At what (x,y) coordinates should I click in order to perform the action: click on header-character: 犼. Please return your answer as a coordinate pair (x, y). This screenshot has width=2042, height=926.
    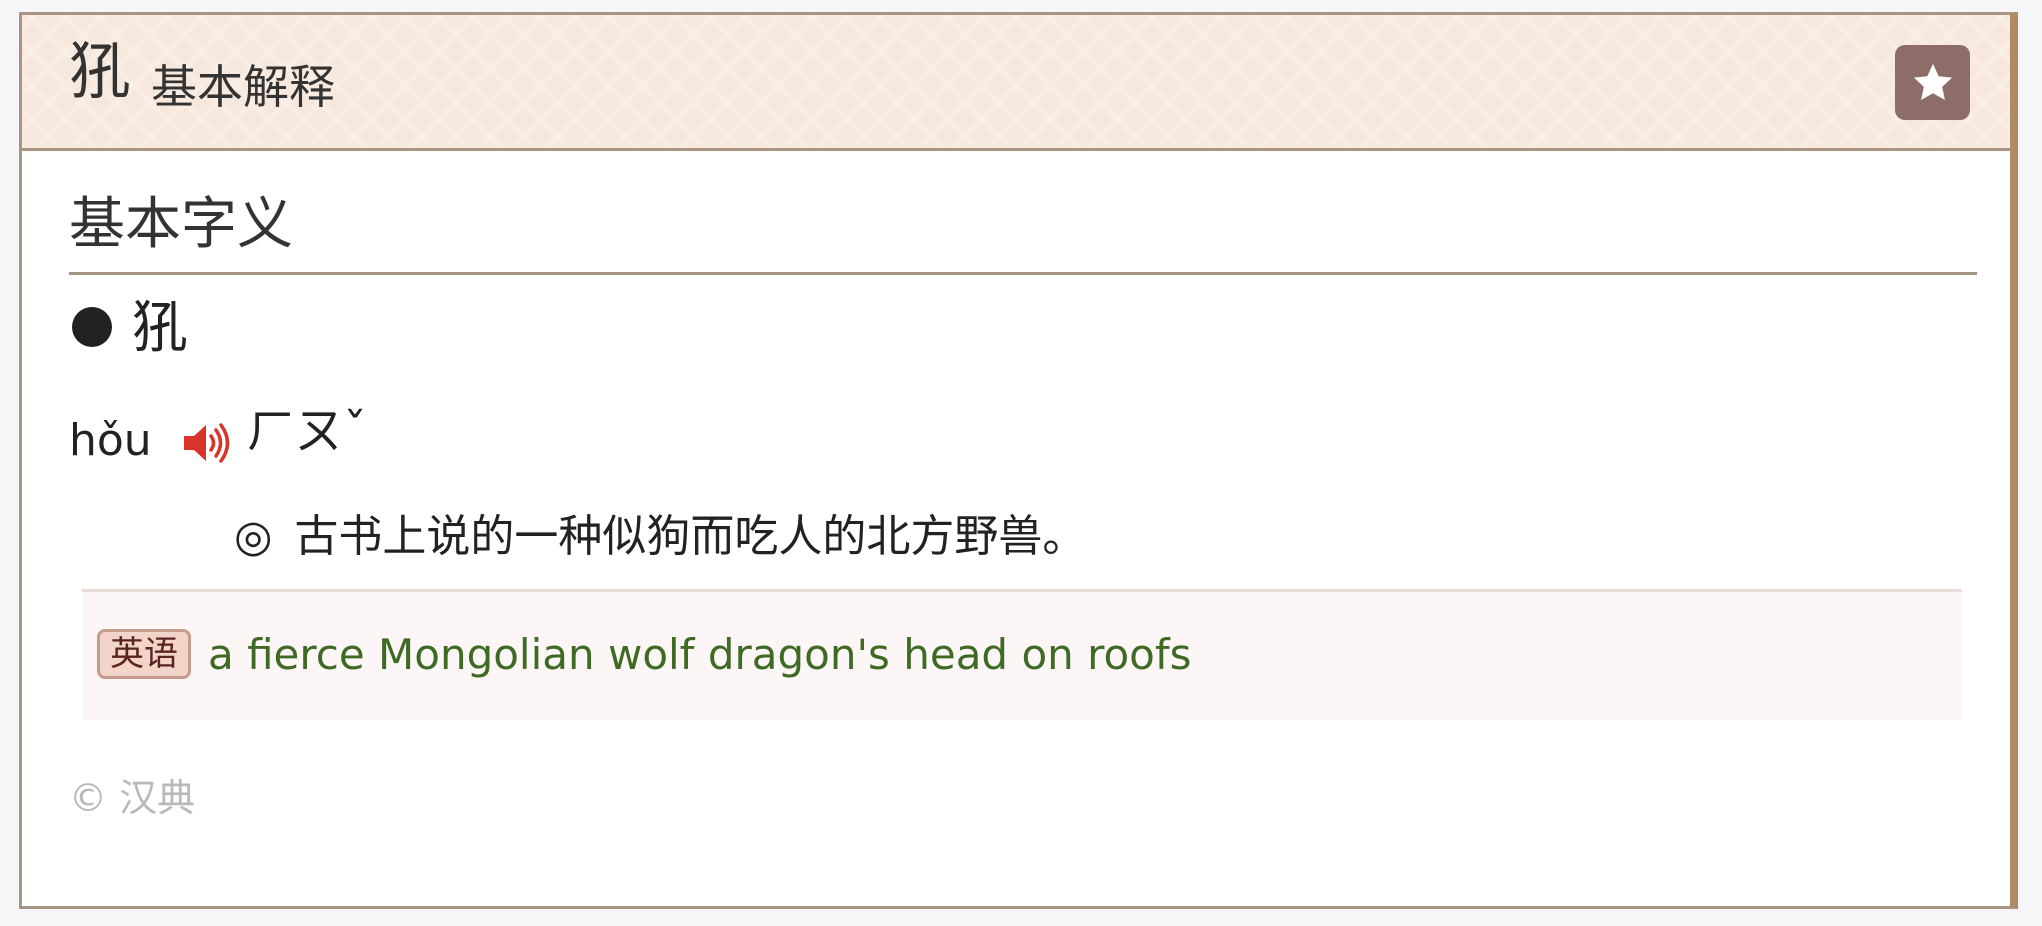
    Looking at the image, I should click on (100, 71).